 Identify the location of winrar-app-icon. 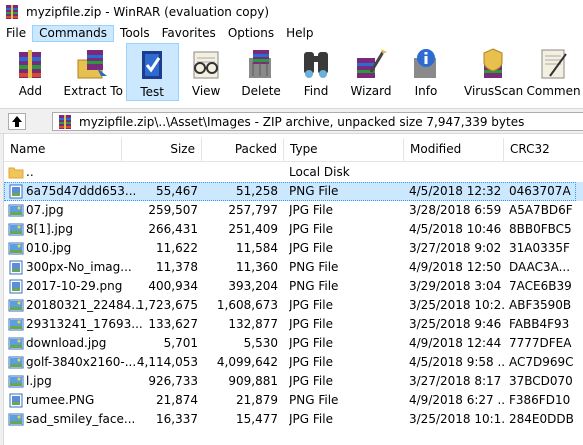
(12, 12).